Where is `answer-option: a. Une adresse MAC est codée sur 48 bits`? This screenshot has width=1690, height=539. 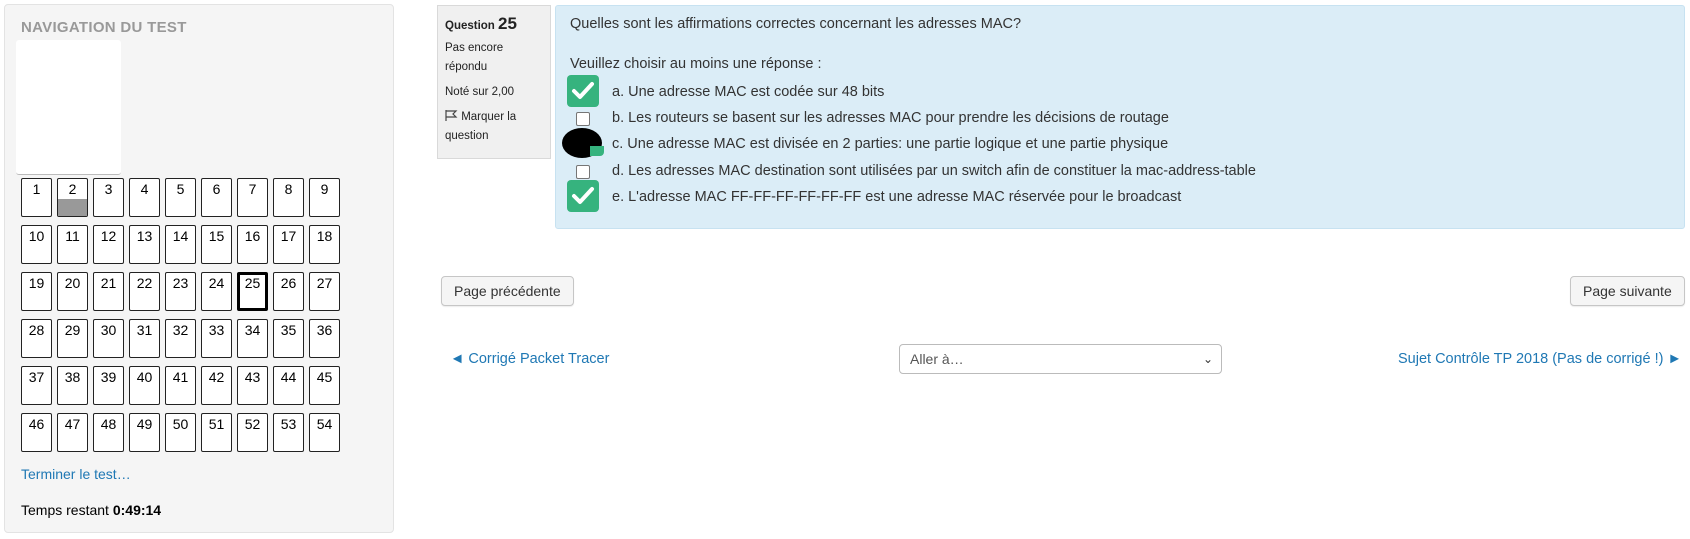
answer-option: a. Une adresse MAC est codée sur 48 bits is located at coordinates (1106, 91).